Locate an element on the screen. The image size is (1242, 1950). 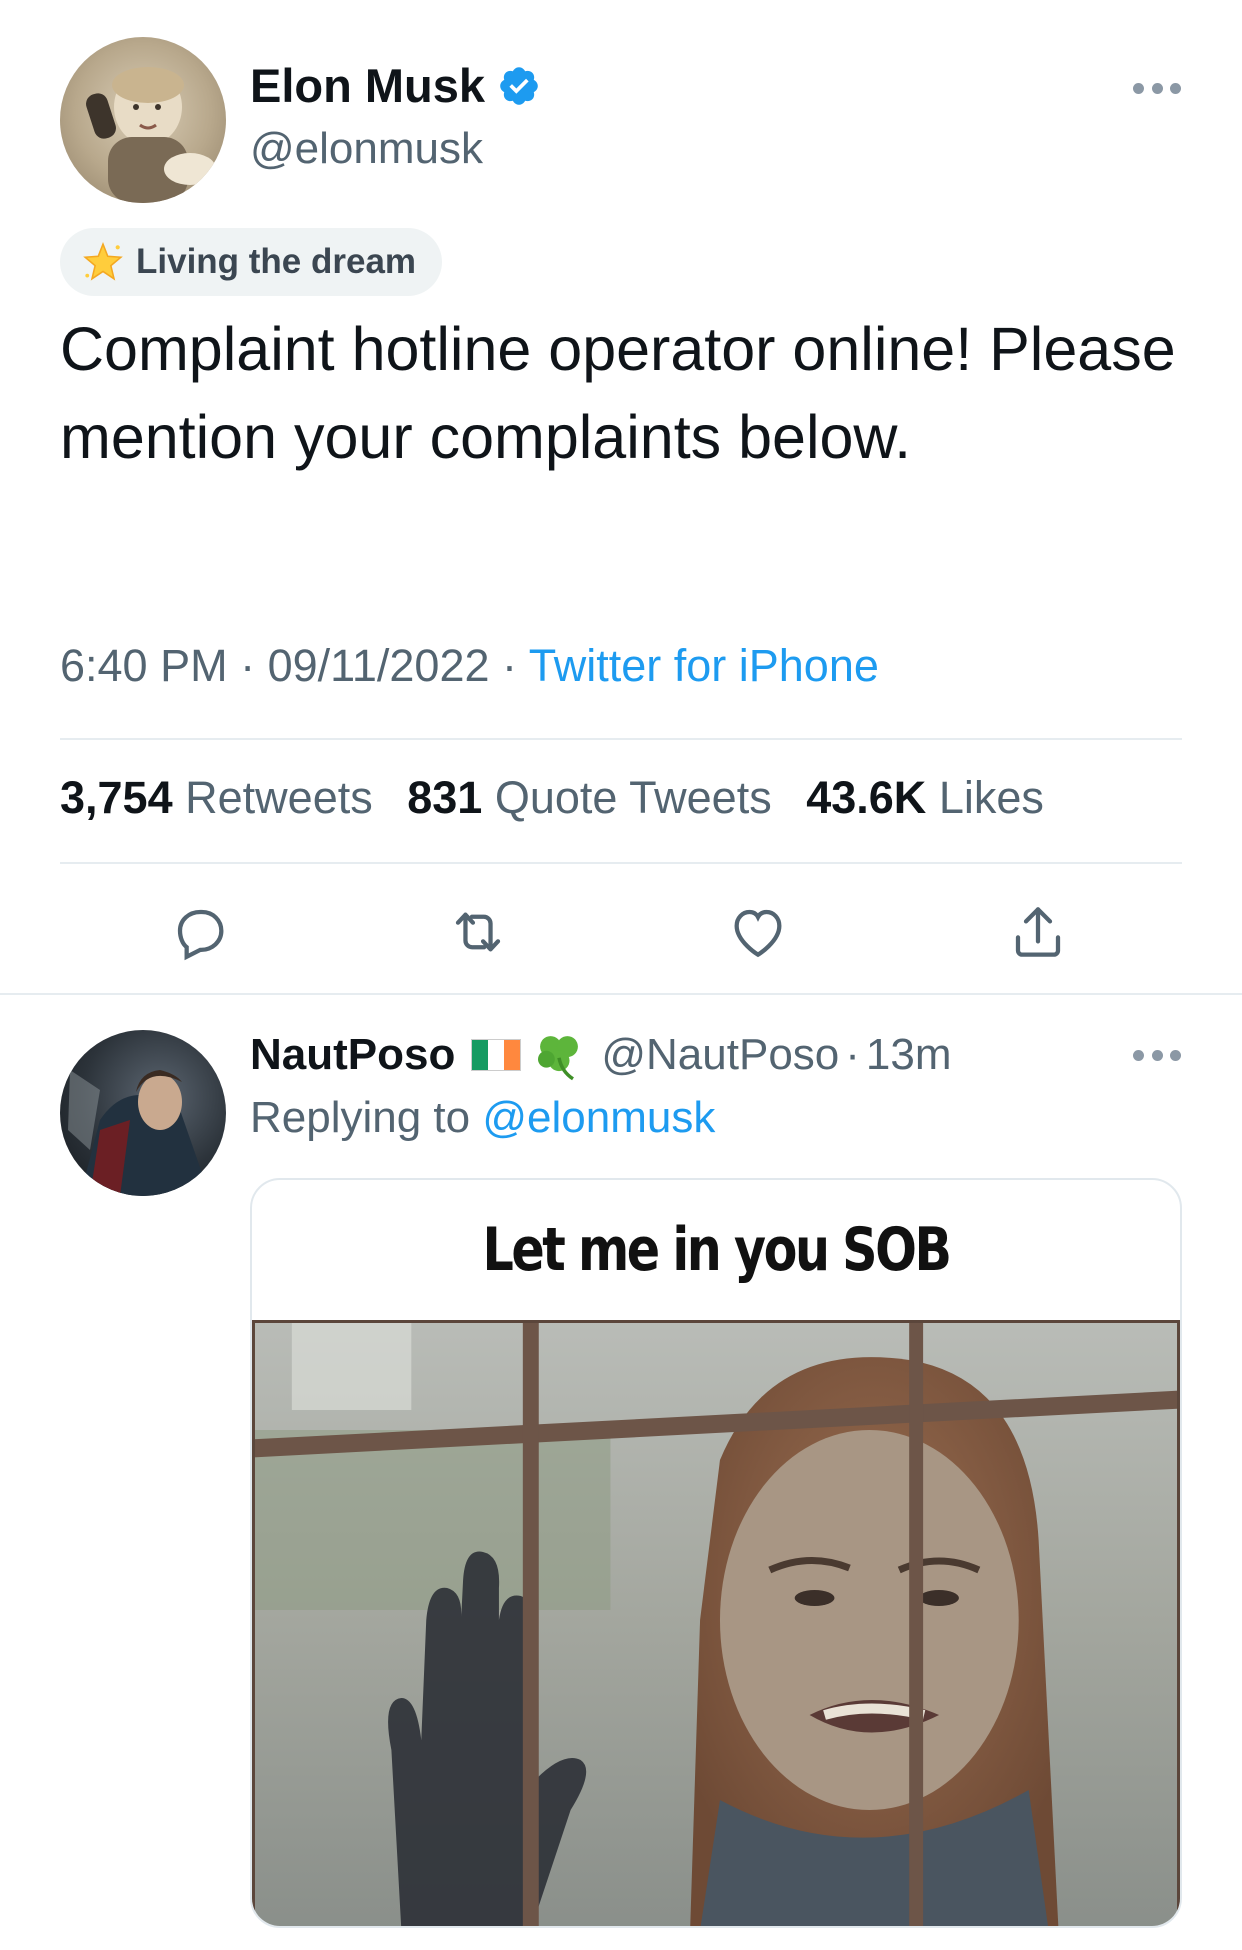
account-label-text: Living the dream is located at coordinates (276, 261).